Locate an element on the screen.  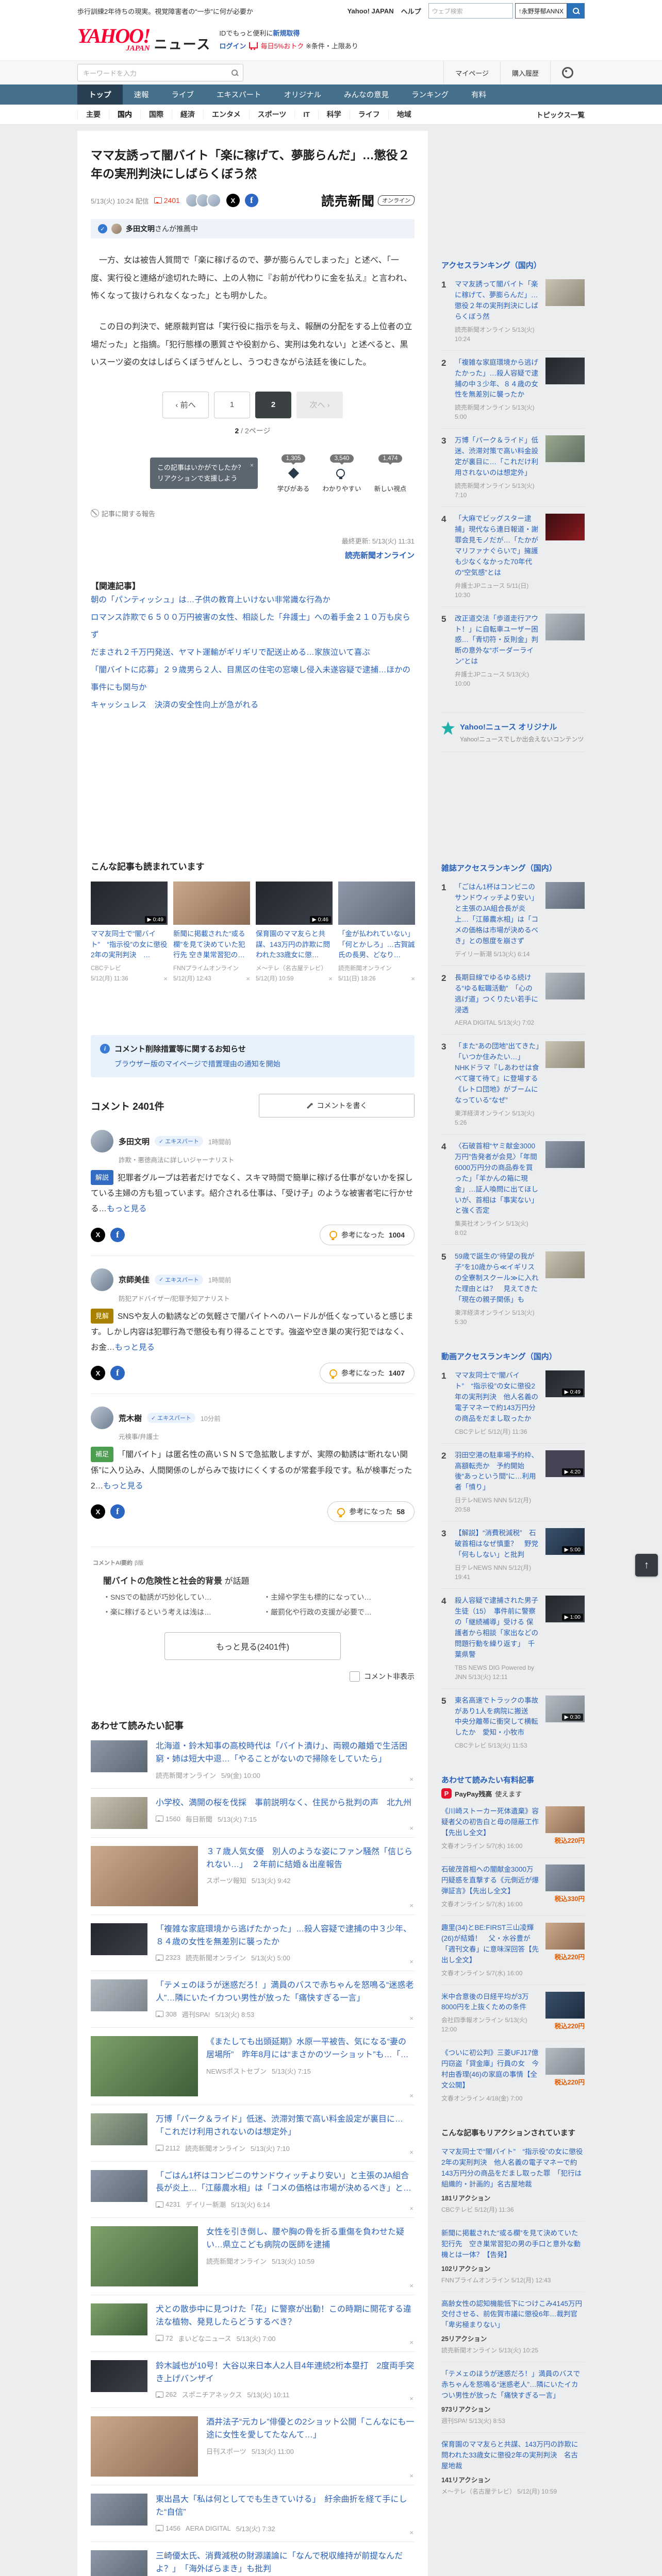
related-article-link: 朝の「パンティッシュ」は…子供の教育上いけない非常識な行為か is located at coordinates (253, 600).